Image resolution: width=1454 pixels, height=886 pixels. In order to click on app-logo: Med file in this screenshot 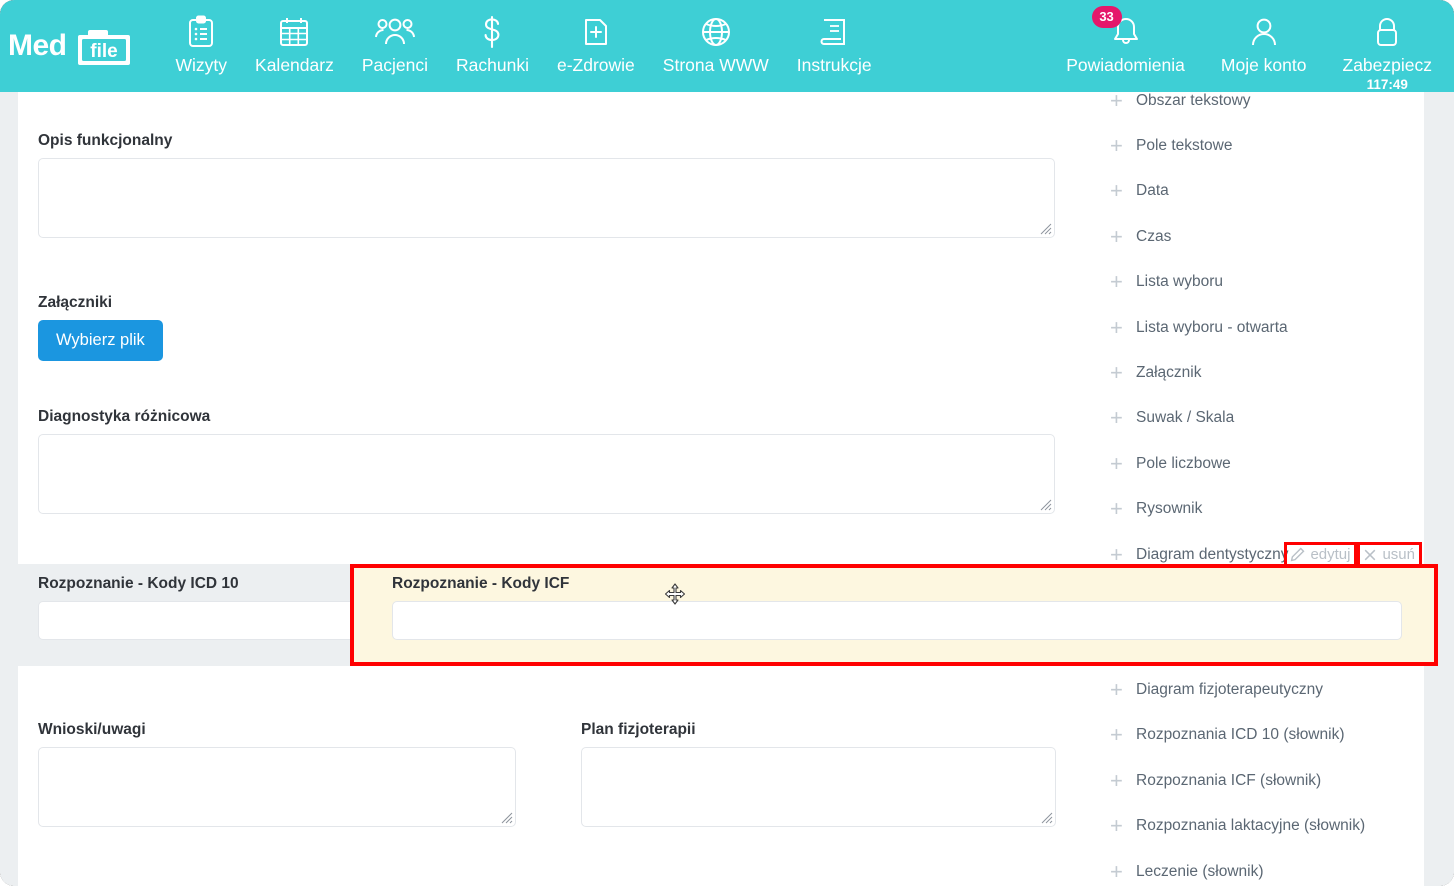, I will do `click(72, 46)`.